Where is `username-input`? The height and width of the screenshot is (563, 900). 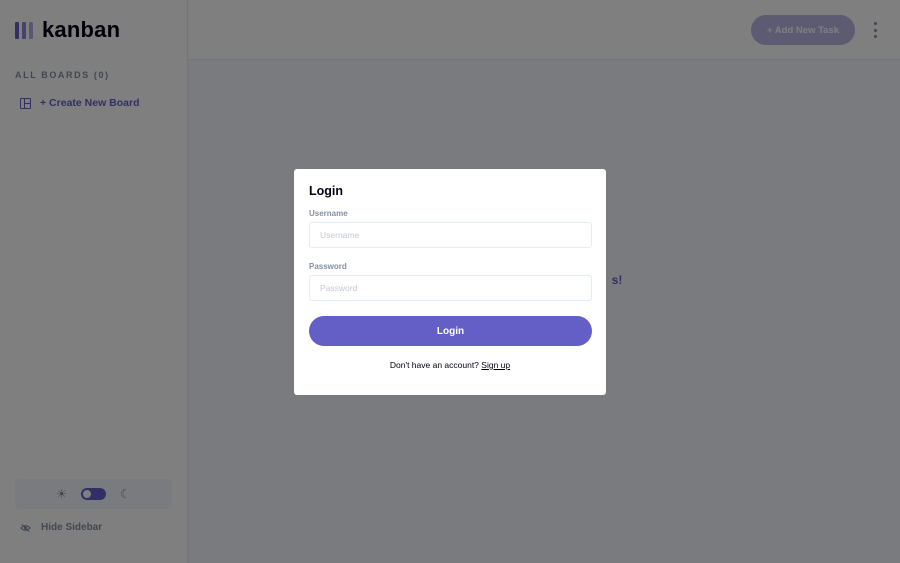 username-input is located at coordinates (450, 235).